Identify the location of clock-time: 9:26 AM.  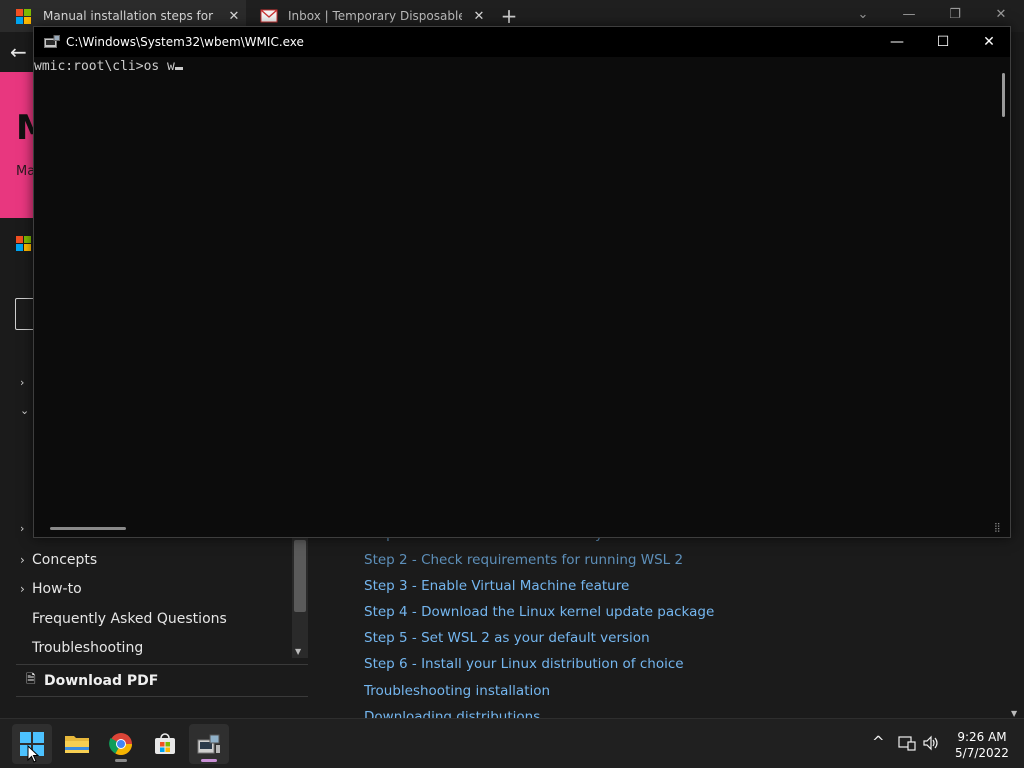
(982, 737).